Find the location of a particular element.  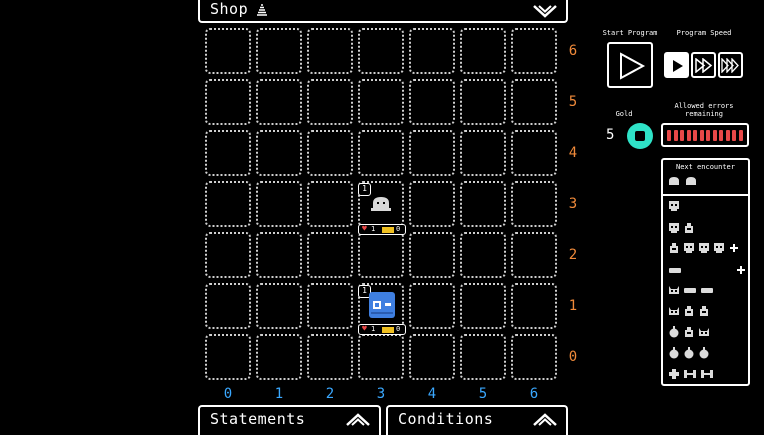

ghost-sprite-icon is located at coordinates (381, 204).